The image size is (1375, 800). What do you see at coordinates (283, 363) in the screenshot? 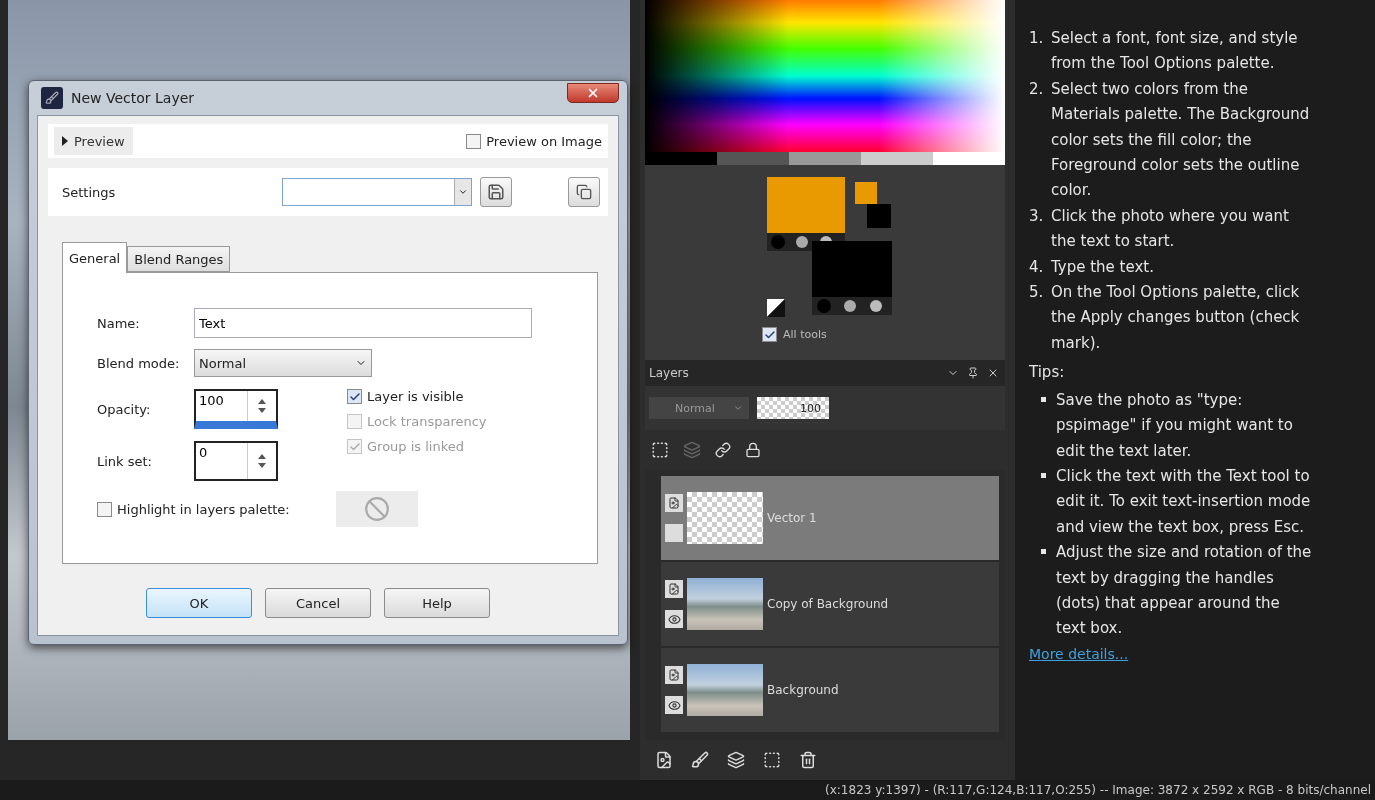
I see `blend-mode-dropdown: Normal` at bounding box center [283, 363].